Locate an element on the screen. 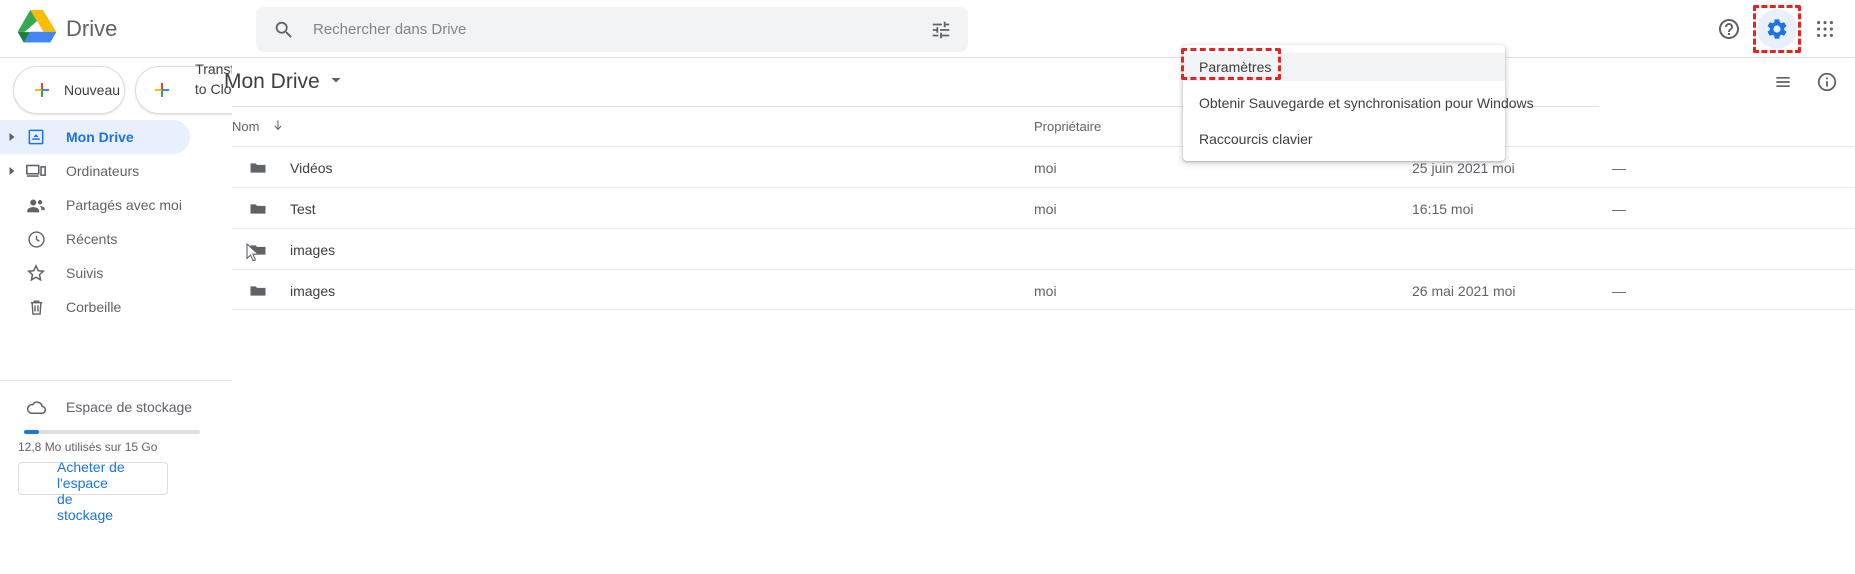  menu-item-label: Paramètres is located at coordinates (1235, 67).